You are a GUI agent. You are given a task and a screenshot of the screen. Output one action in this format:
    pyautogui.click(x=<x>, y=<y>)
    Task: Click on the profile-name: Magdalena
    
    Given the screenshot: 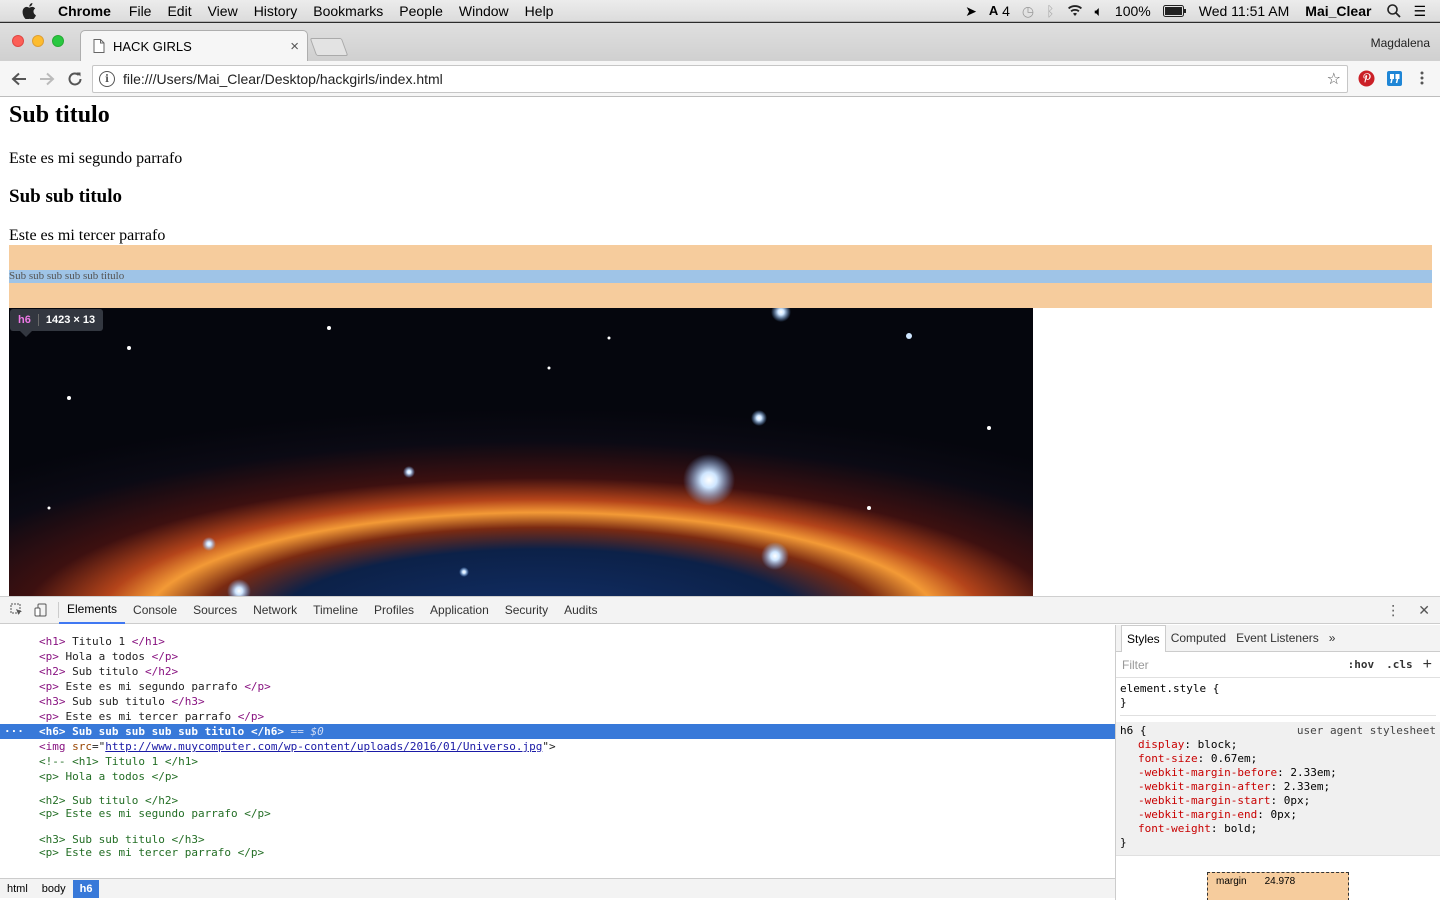 What is the action you would take?
    pyautogui.click(x=1400, y=43)
    